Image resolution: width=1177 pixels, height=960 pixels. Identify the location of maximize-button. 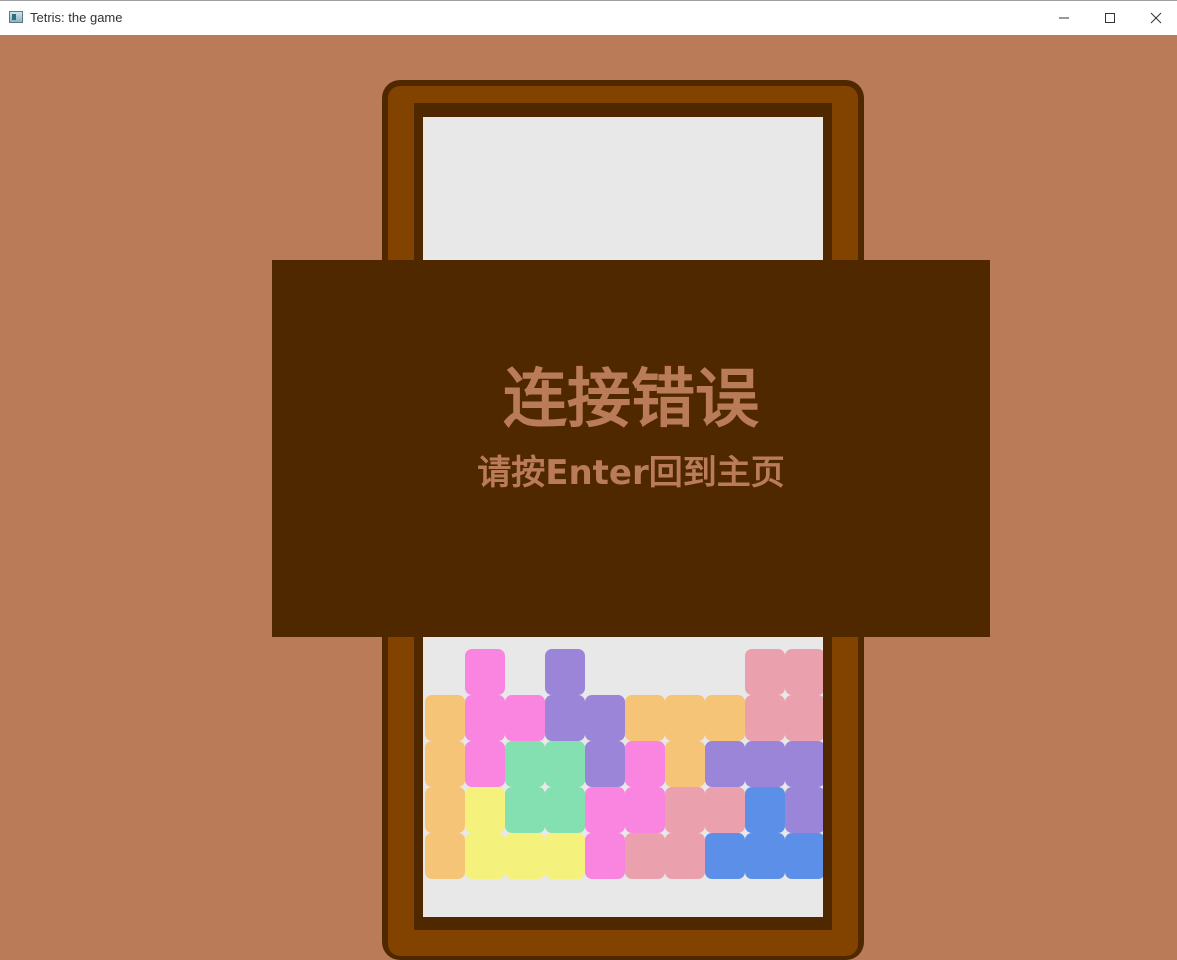
(1110, 18).